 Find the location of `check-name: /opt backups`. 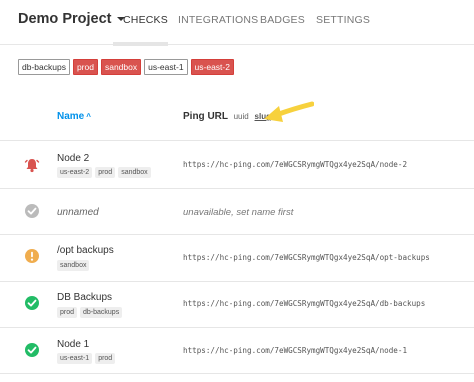

check-name: /opt backups is located at coordinates (85, 250).